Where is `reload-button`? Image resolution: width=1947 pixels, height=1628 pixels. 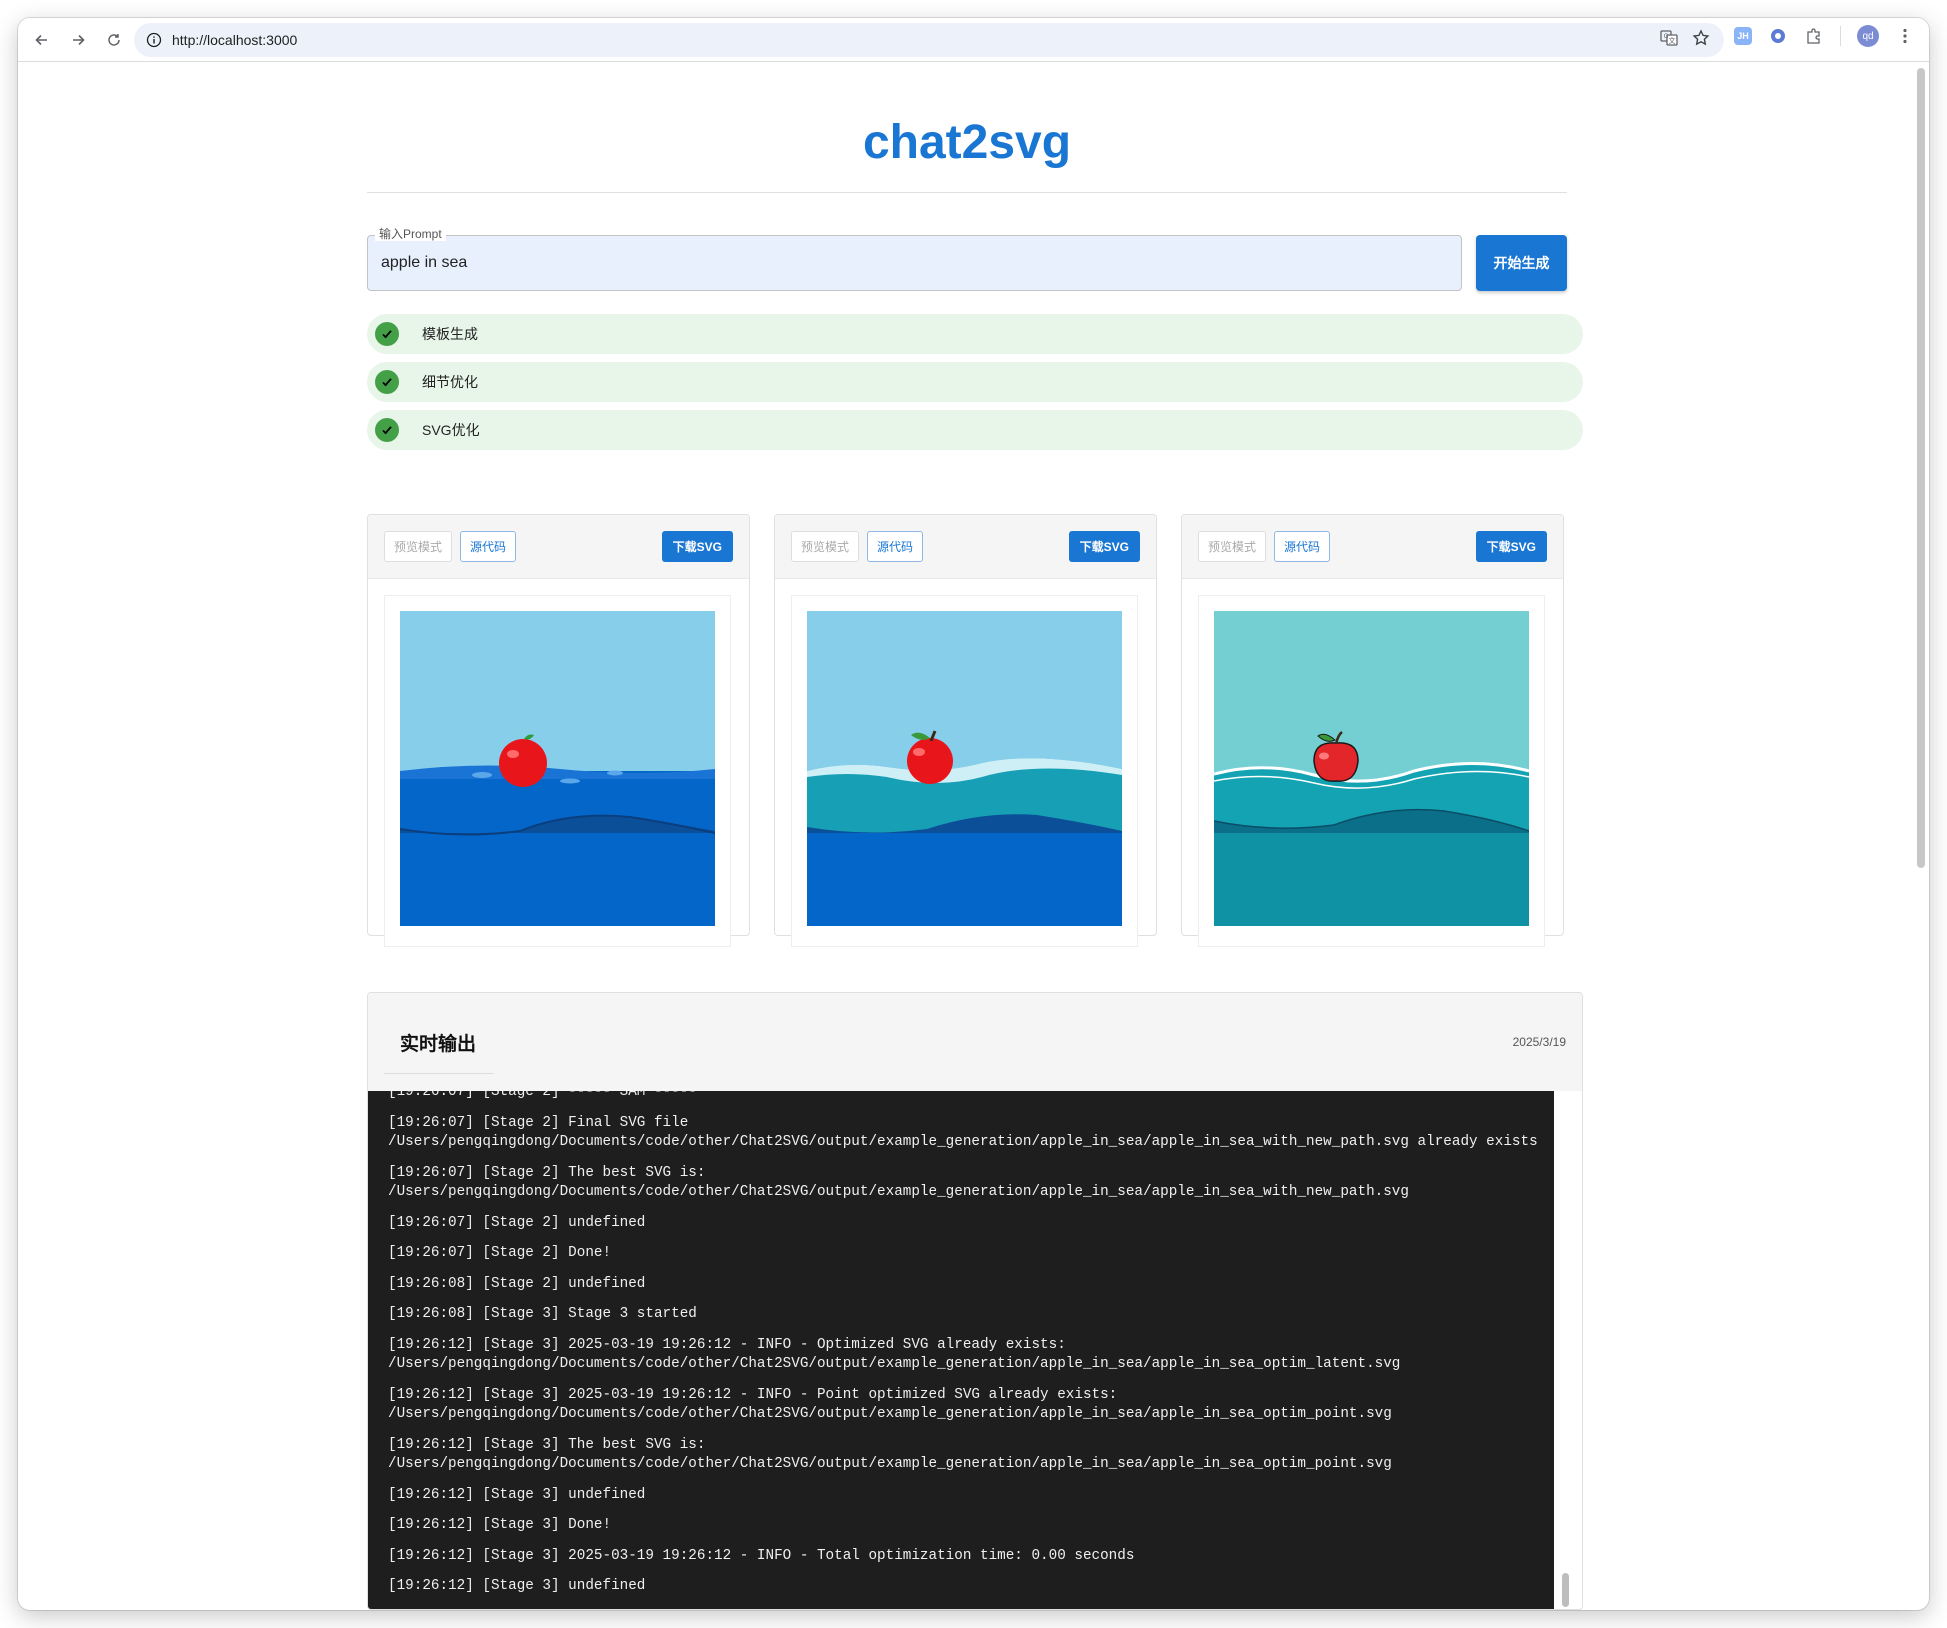 reload-button is located at coordinates (114, 40).